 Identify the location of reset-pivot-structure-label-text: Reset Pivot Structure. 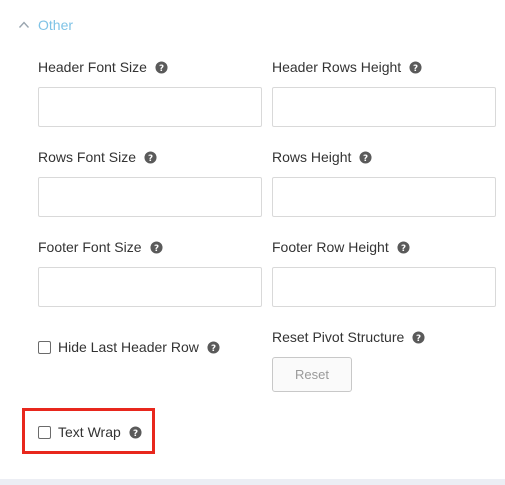
(338, 337).